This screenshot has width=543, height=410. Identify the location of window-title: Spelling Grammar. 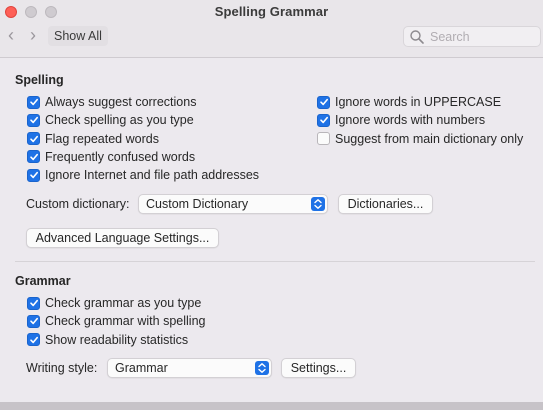
(271, 11).